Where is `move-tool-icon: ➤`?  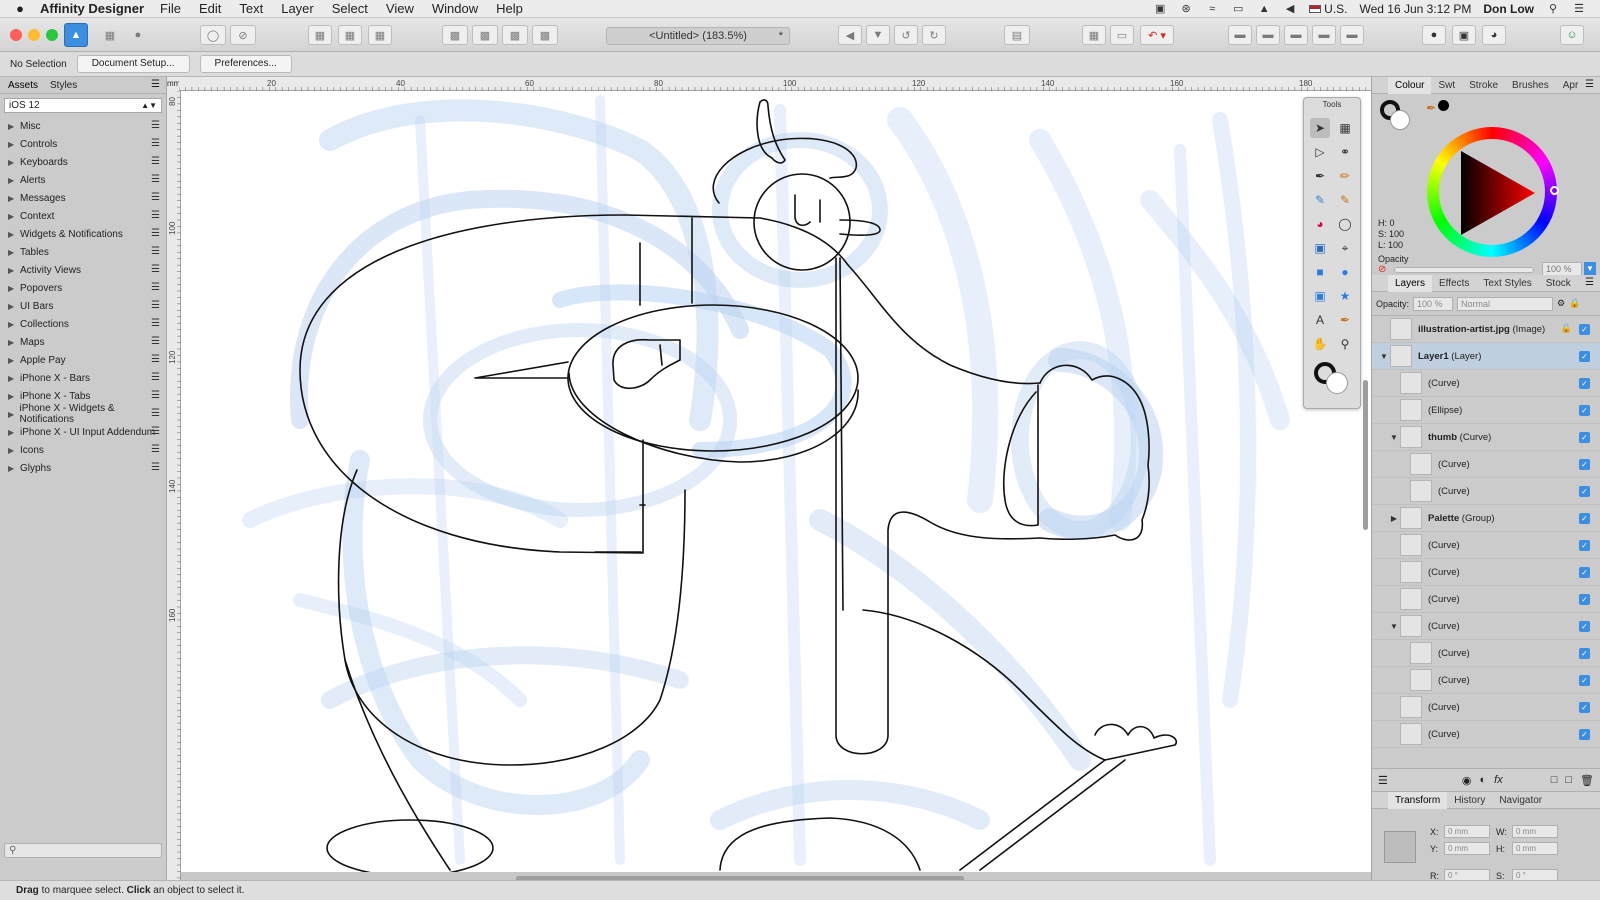
move-tool-icon: ➤ is located at coordinates (1320, 128).